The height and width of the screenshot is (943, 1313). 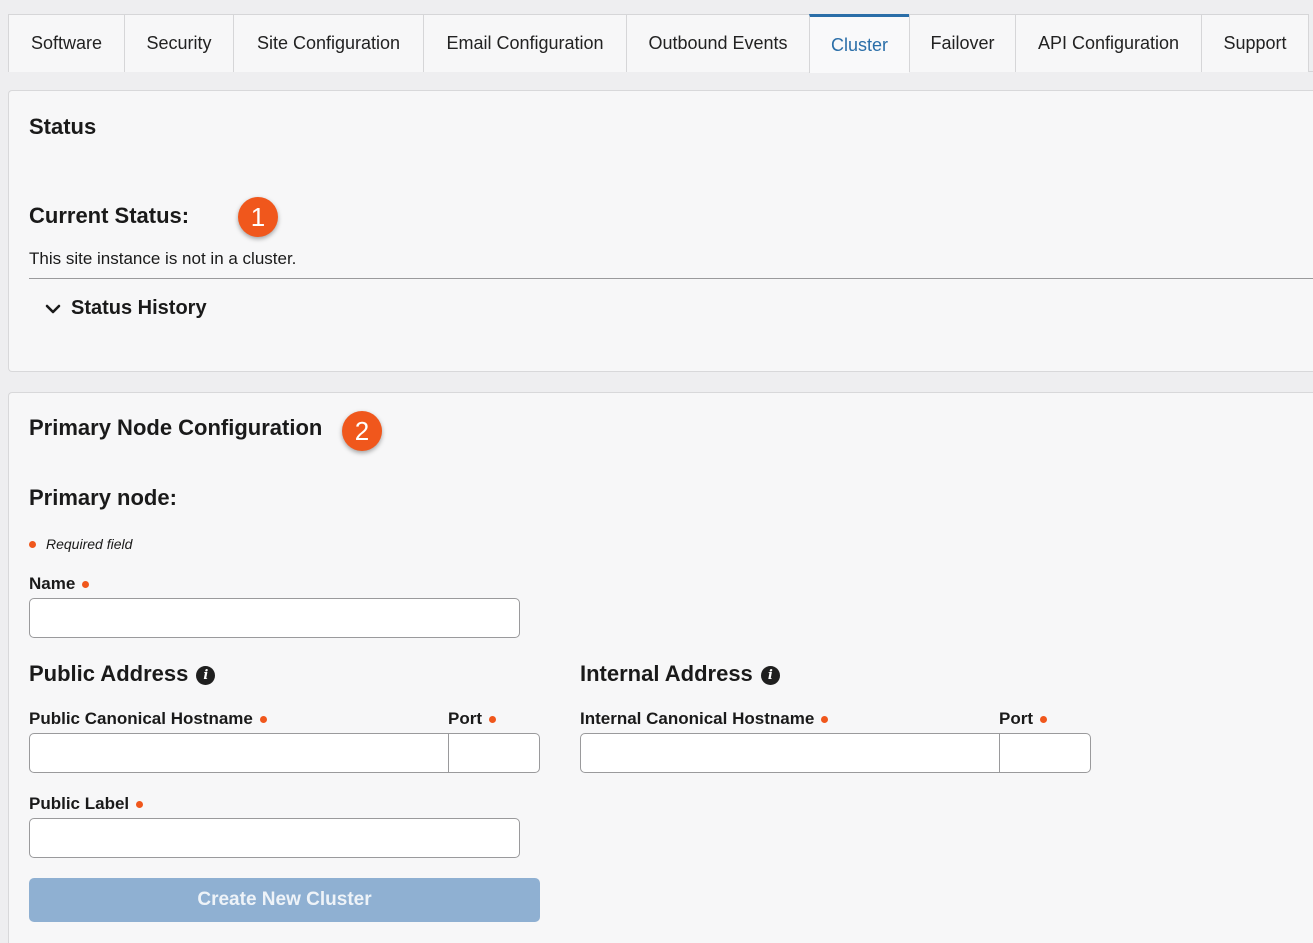 I want to click on internal-hostname-input, so click(x=790, y=753).